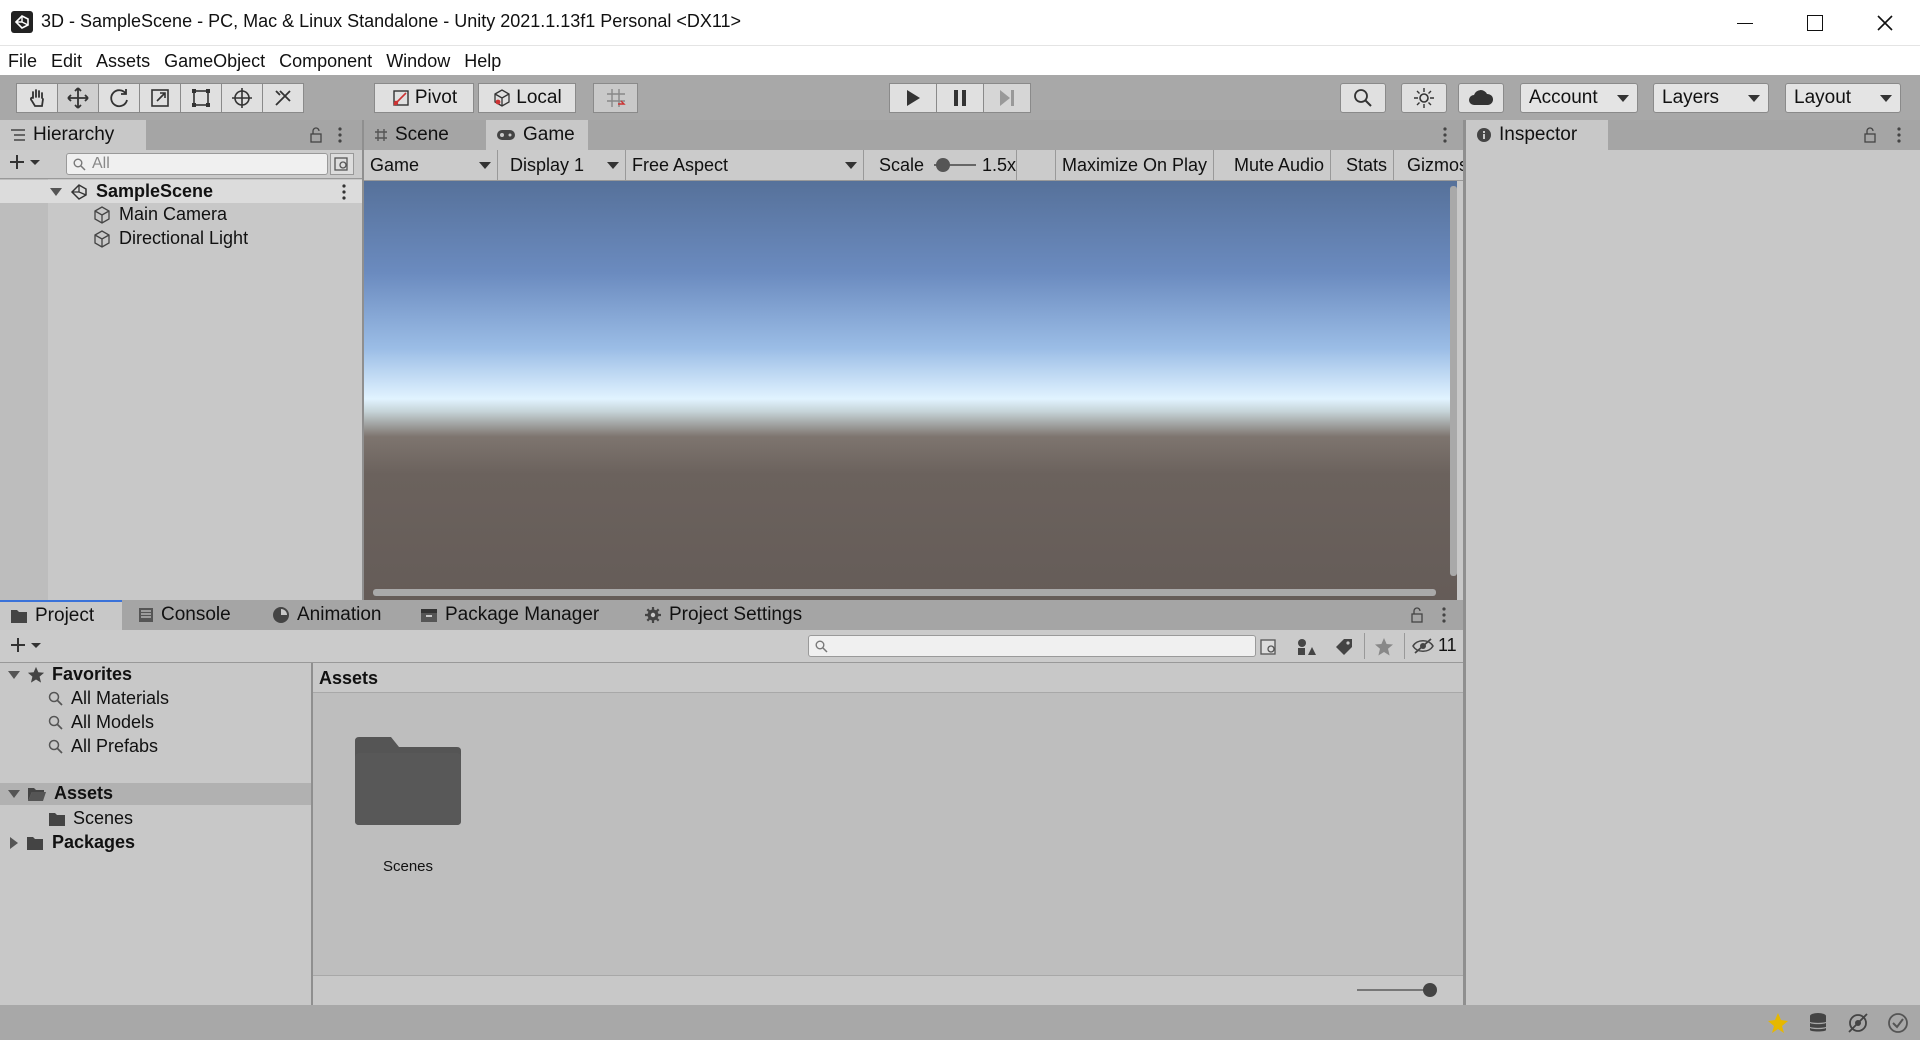 The width and height of the screenshot is (1920, 1040). I want to click on breadcrumb-assets: Assets, so click(348, 678).